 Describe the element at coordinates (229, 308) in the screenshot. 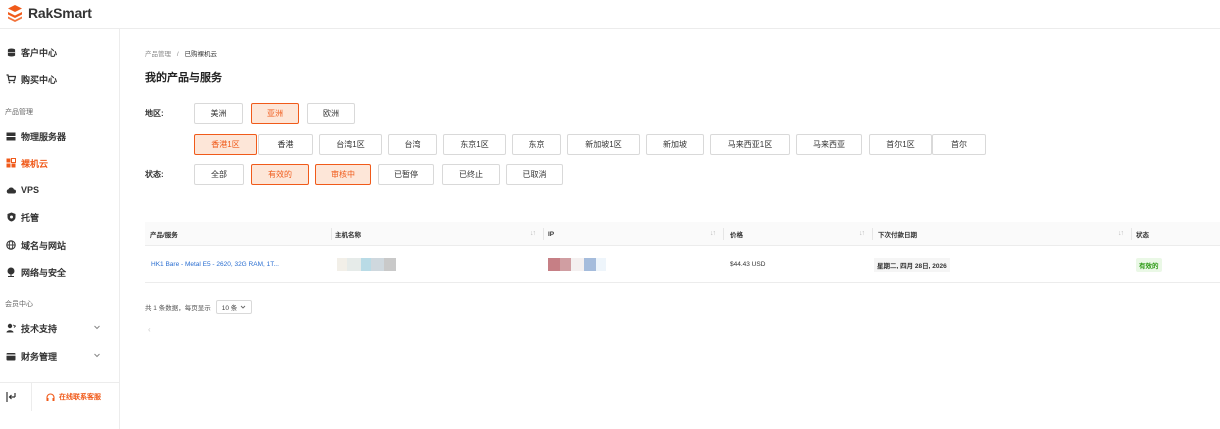

I see `page-size-value: 10 条` at that location.